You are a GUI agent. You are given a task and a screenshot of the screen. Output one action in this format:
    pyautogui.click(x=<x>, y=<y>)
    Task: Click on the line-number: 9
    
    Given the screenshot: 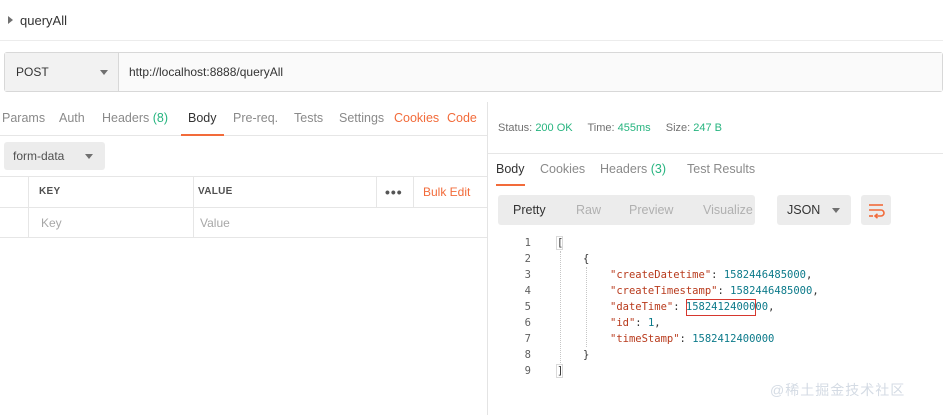 What is the action you would take?
    pyautogui.click(x=527, y=371)
    